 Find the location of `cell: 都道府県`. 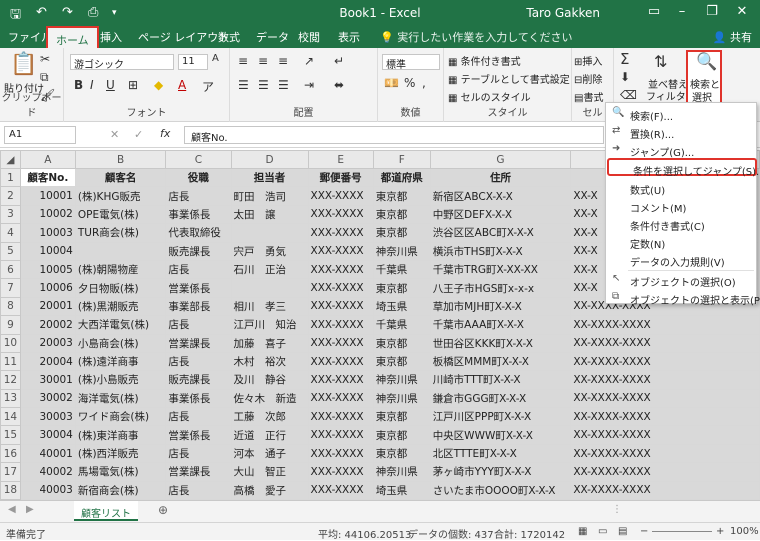

cell: 都道府県 is located at coordinates (401, 177).